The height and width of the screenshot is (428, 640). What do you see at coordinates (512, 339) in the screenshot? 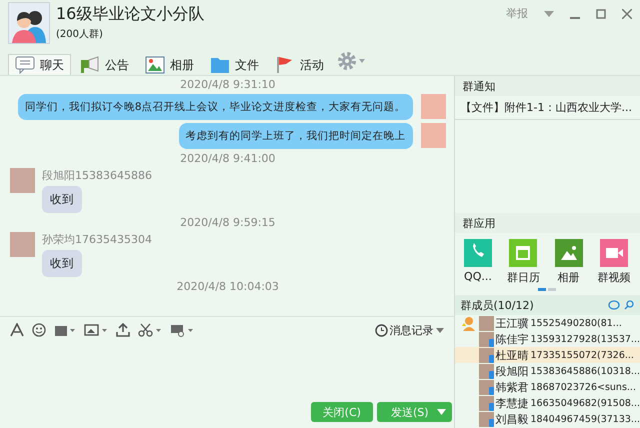
I see `member-name: 陈佳宇` at bounding box center [512, 339].